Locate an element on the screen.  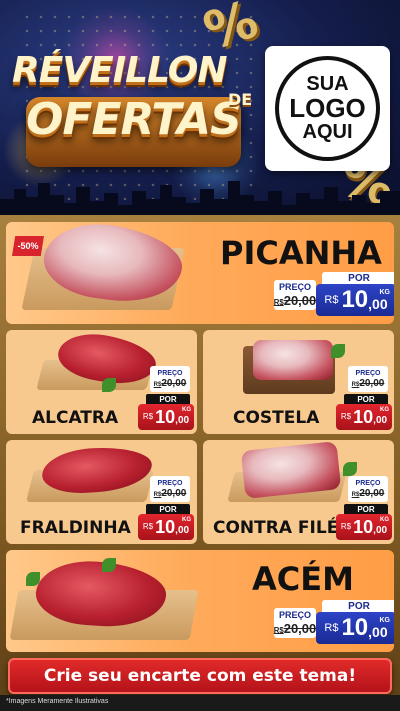
product-card-acem: ACÉM PREÇO R$20,00 POR R$ 10 ,00 KG is located at coordinates (200, 601).